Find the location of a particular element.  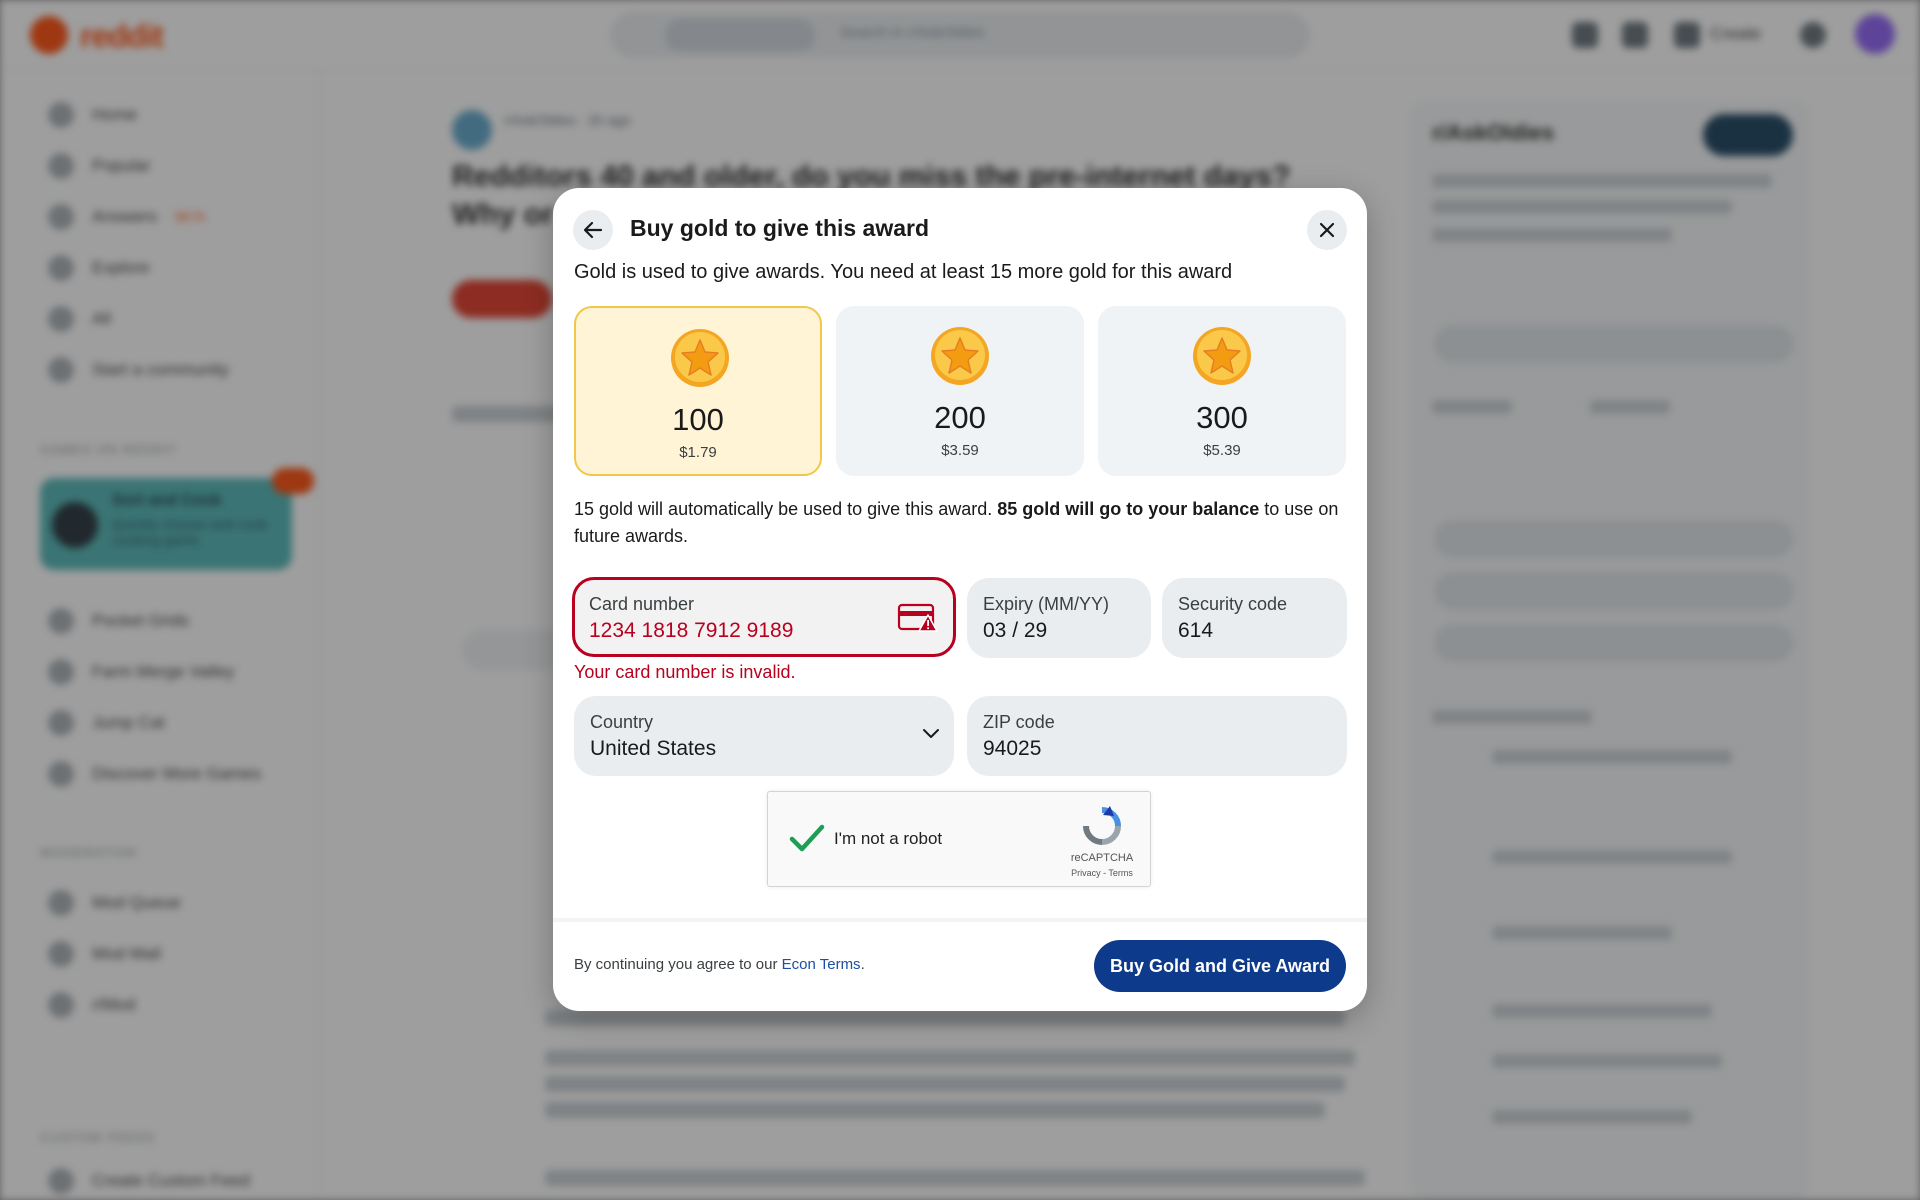

card-number-label: Card number is located at coordinates (642, 604).